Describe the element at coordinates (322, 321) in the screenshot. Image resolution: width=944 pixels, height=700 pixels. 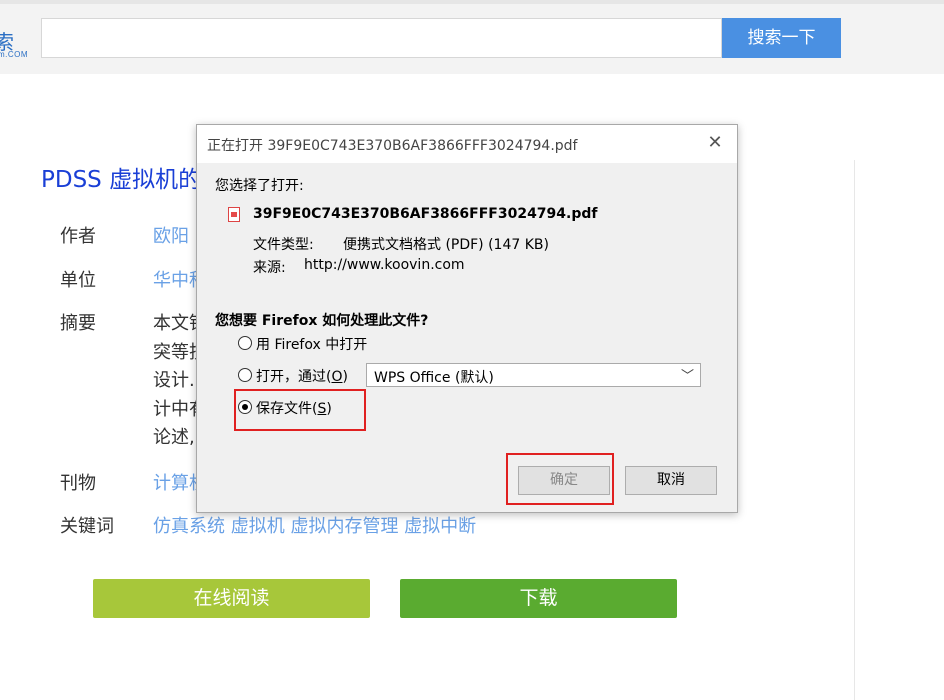
I see `action-question: 您想要 Firefox 如何处理此文件?` at that location.